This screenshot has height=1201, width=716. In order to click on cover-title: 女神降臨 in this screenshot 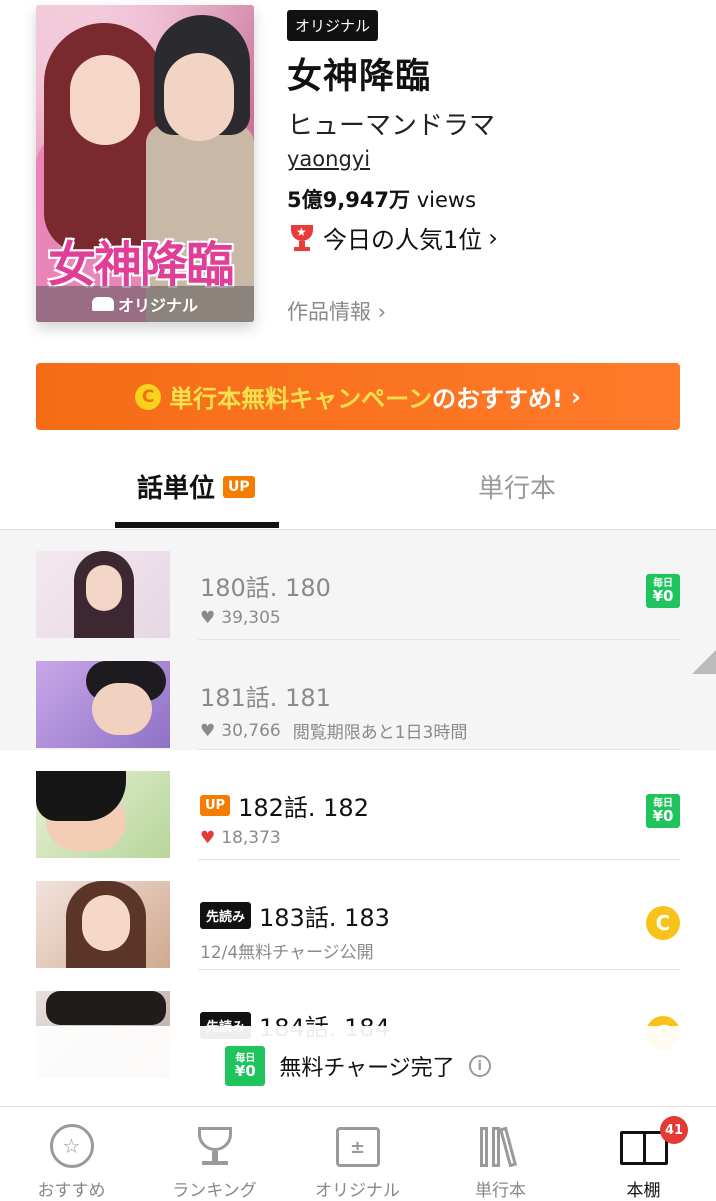, I will do `click(141, 265)`.